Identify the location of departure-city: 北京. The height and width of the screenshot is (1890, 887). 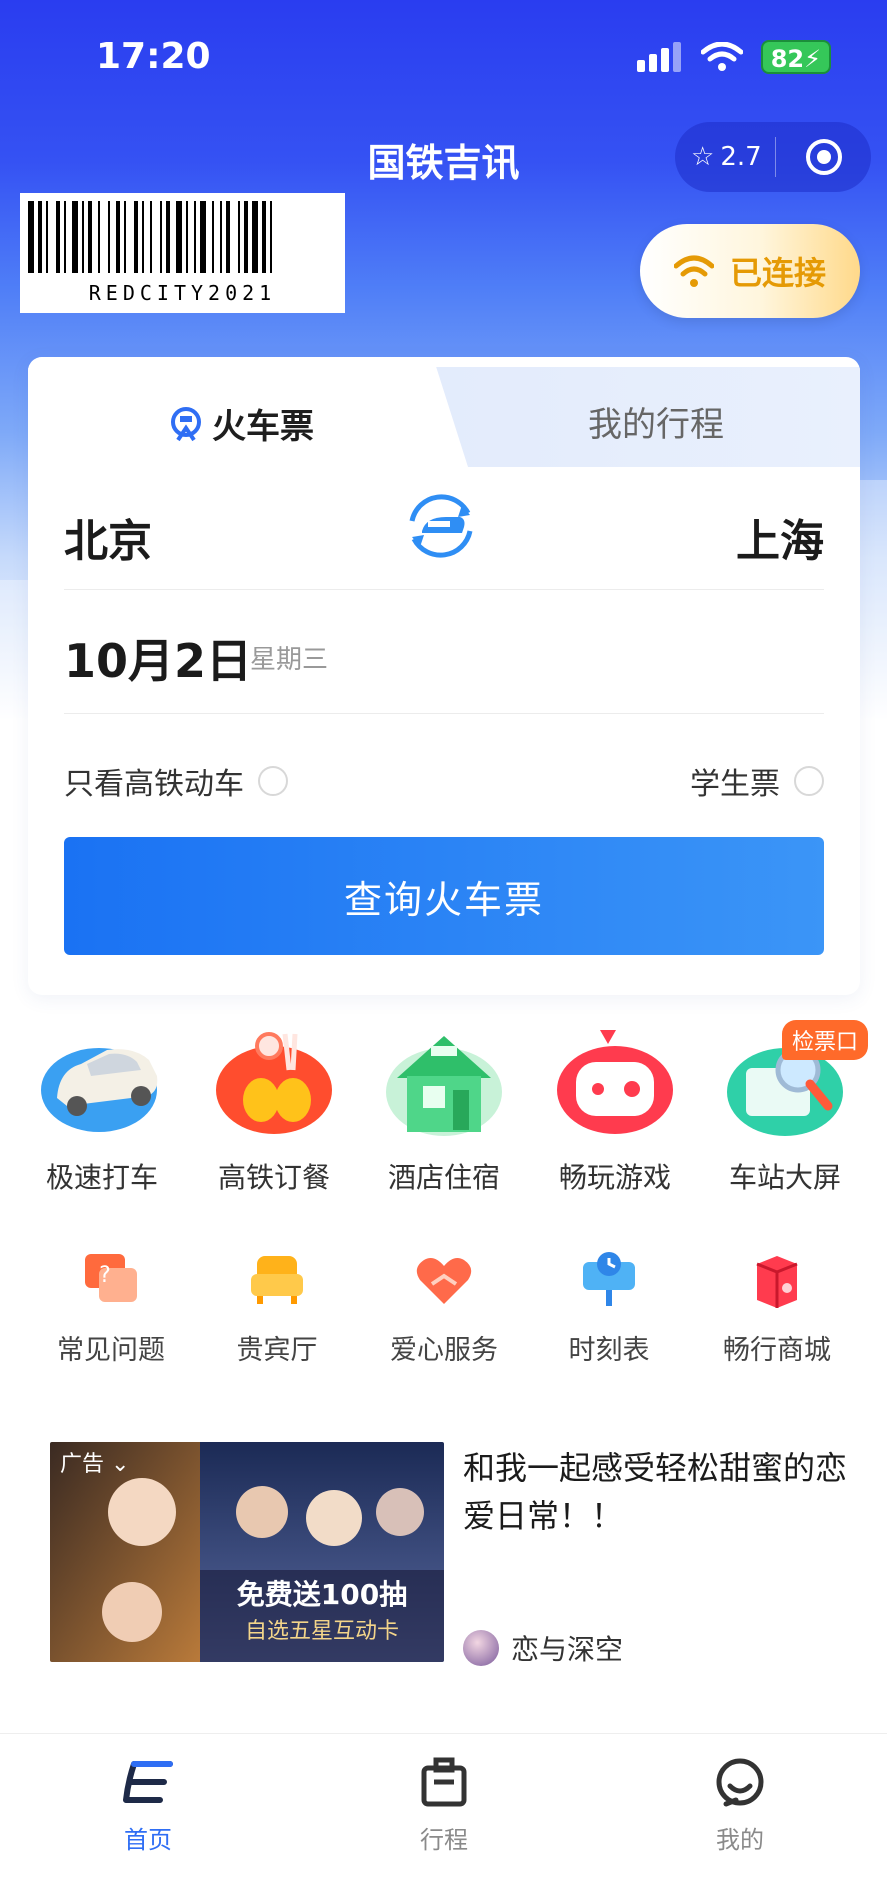
(108, 537).